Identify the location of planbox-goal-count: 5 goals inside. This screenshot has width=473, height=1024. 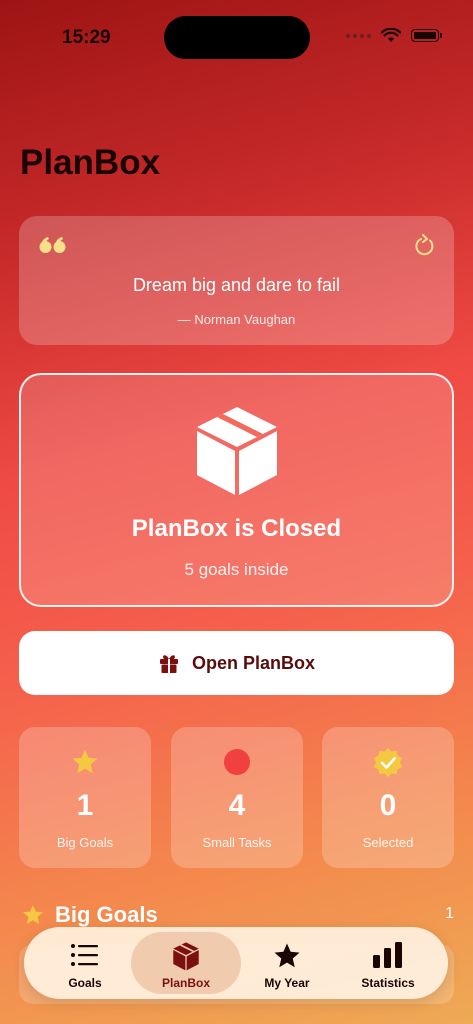
(236, 569).